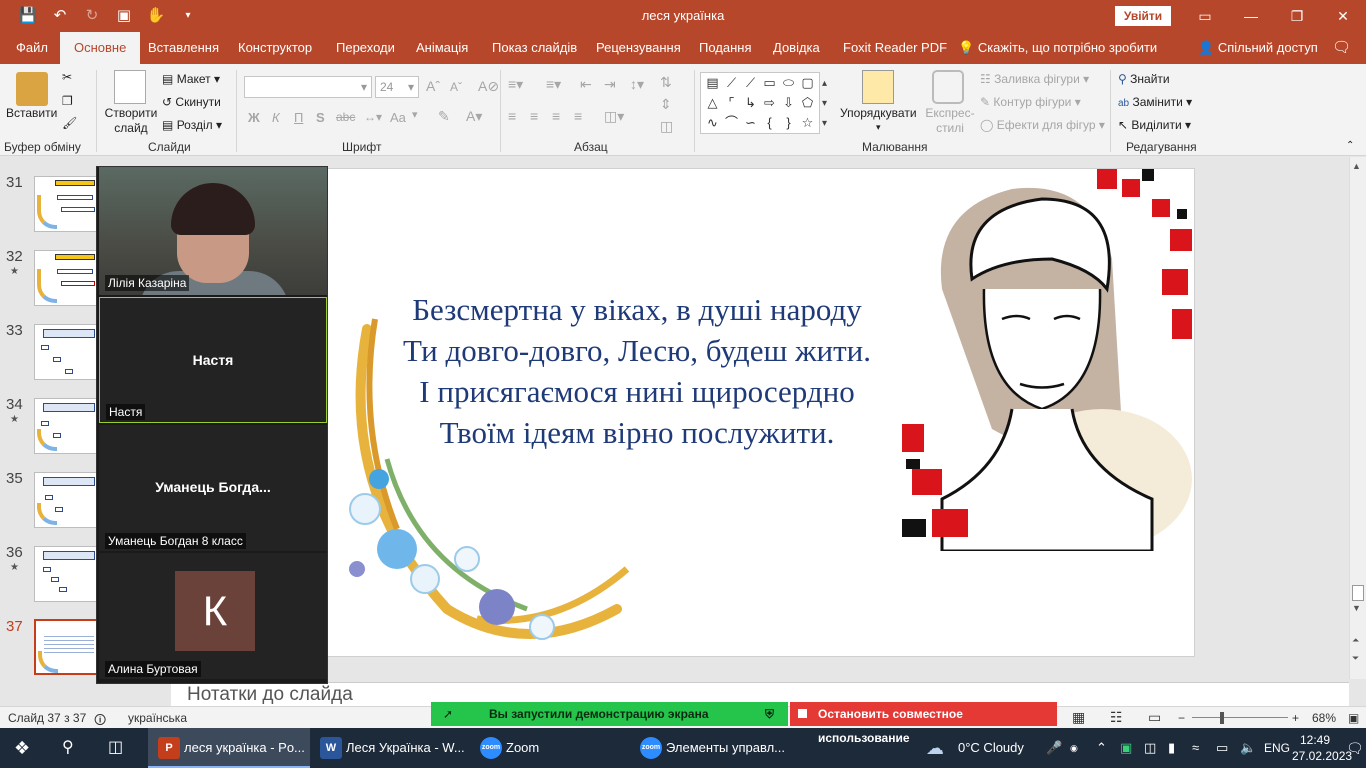 The width and height of the screenshot is (1366, 768). What do you see at coordinates (1101, 748) in the screenshot?
I see `chevron-up-icon: ⌃` at bounding box center [1101, 748].